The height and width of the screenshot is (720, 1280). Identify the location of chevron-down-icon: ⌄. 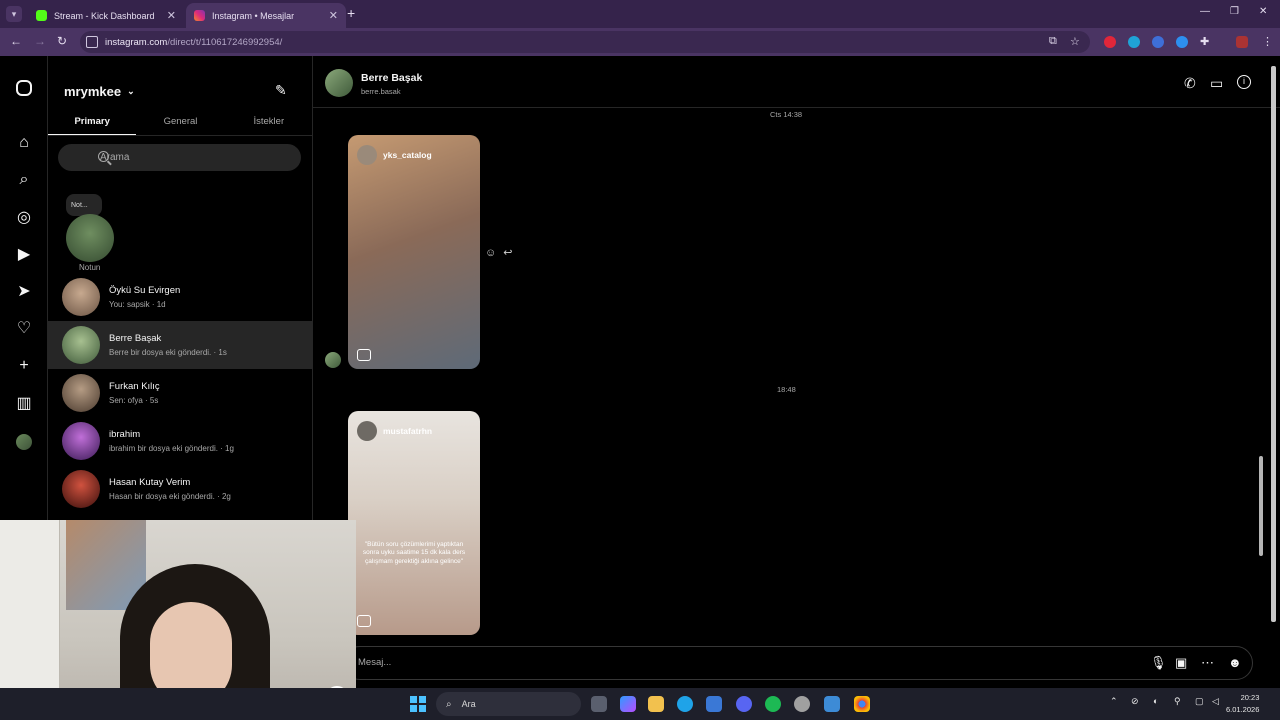
(131, 91).